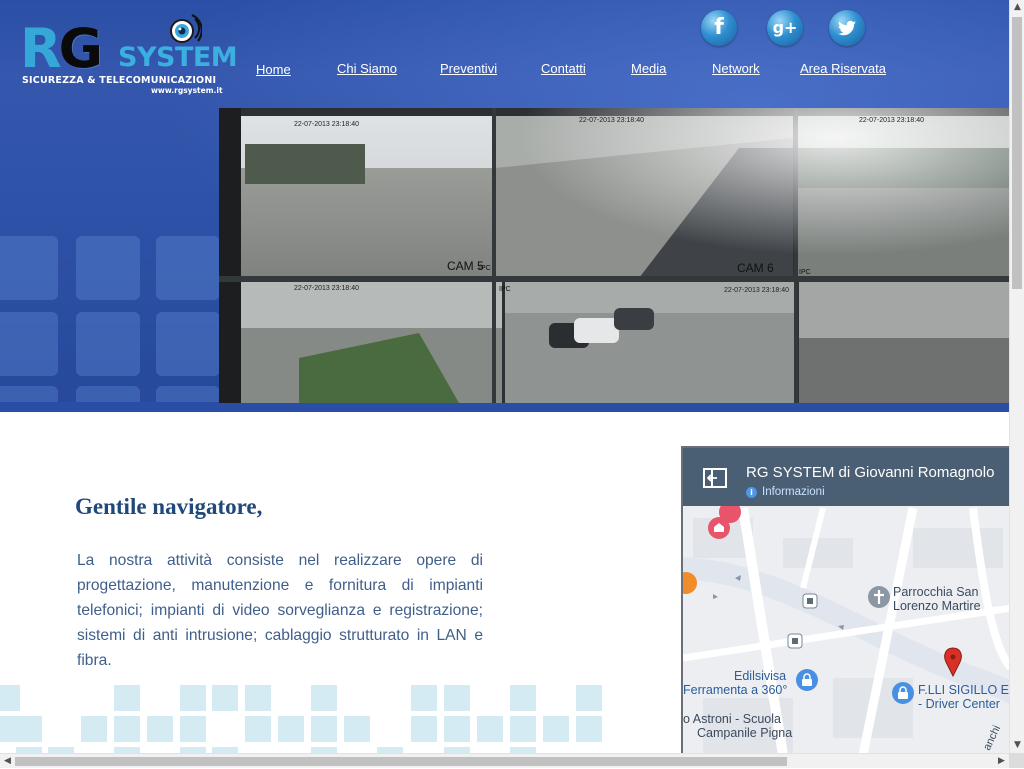 This screenshot has width=1024, height=769. I want to click on map-label-ferramenta: Ferramenta a 360°, so click(735, 690).